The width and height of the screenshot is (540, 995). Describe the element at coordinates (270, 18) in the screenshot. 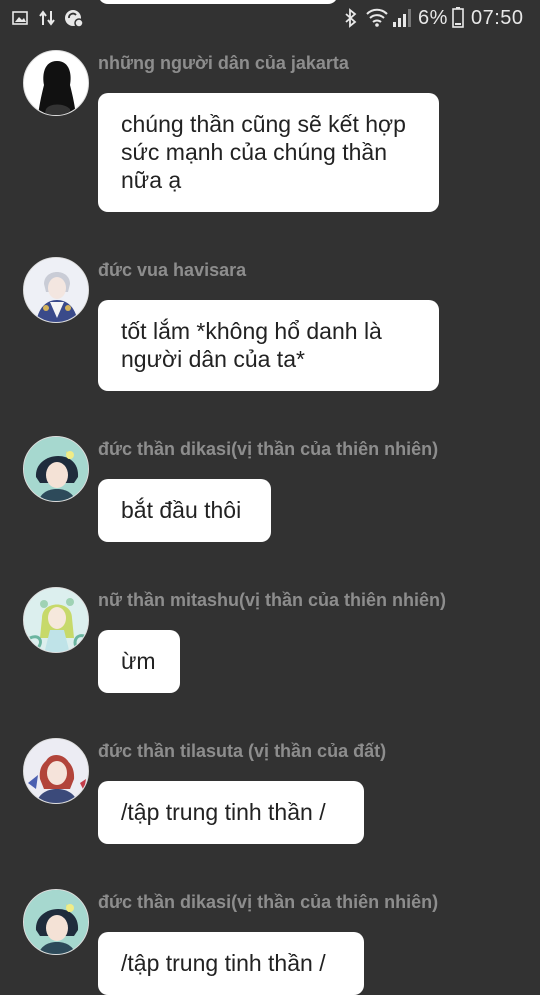

I see `status-bar: 6% 07:50` at that location.